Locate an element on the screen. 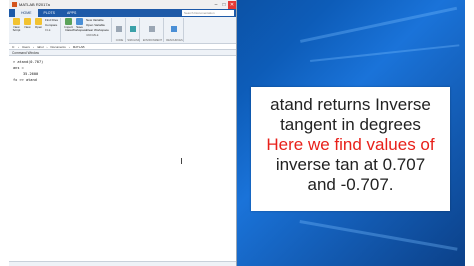 The height and width of the screenshot is (266, 474). breadcrumb-part: Users is located at coordinates (26, 47).